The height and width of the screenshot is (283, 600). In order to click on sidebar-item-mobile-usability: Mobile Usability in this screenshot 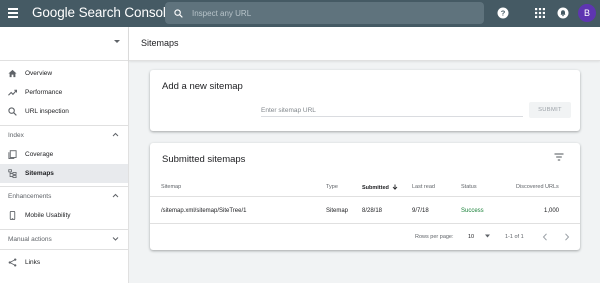, I will do `click(64, 215)`.